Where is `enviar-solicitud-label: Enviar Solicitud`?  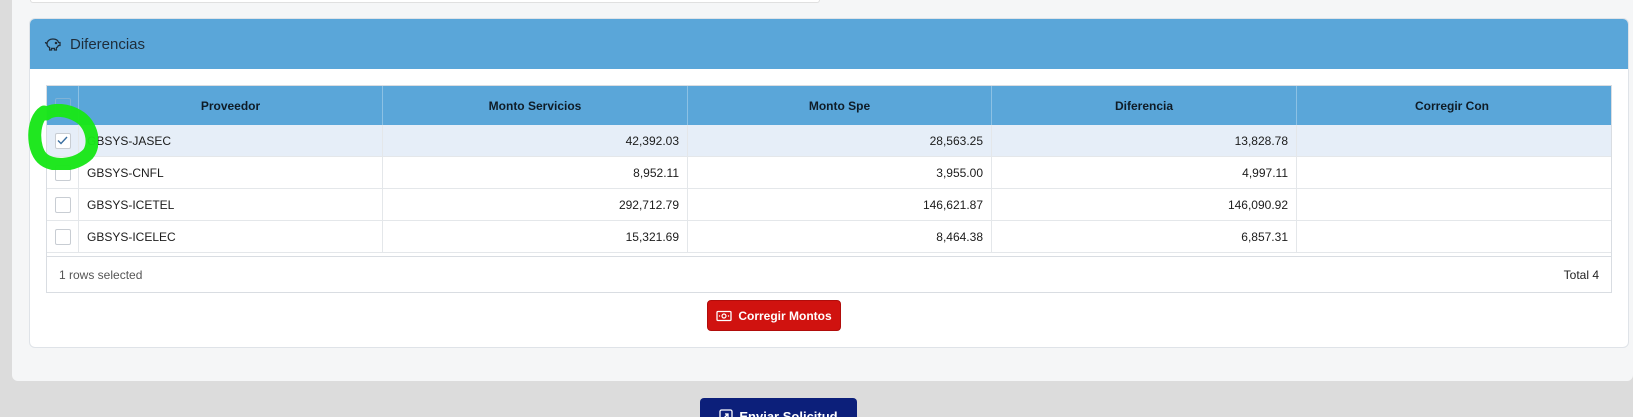
enviar-solicitud-label: Enviar Solicitud is located at coordinates (788, 413).